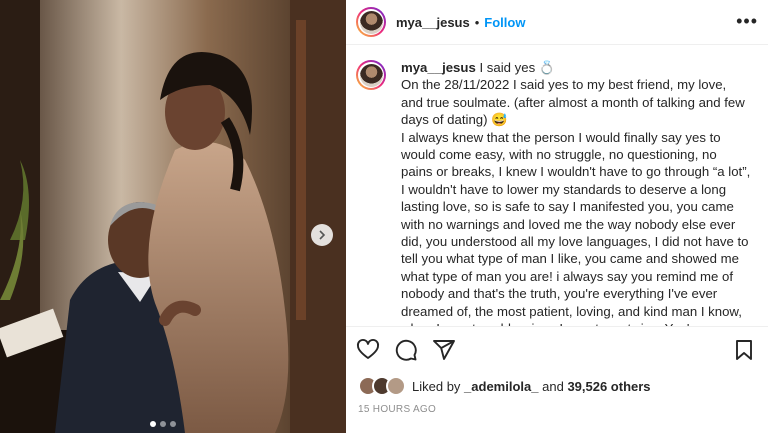 The width and height of the screenshot is (768, 433). I want to click on carousel-indicator, so click(163, 424).